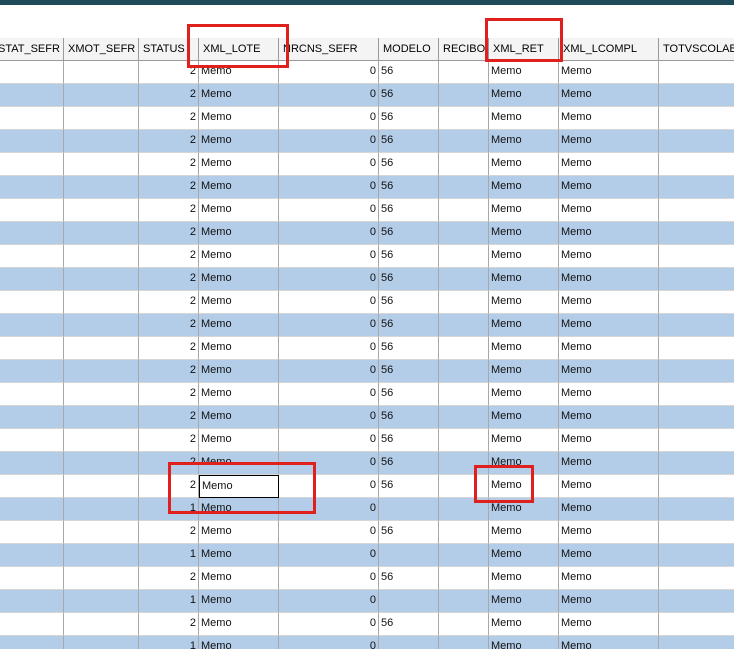 This screenshot has width=734, height=649. Describe the element at coordinates (609, 49) in the screenshot. I see `column-header-xml-lcompl: XML_LCOMPL` at that location.